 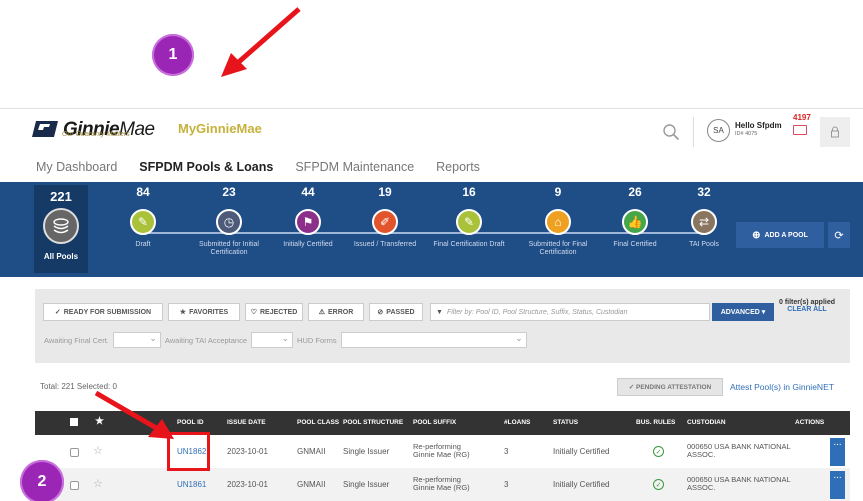 What do you see at coordinates (385, 222) in the screenshot?
I see `edit-icon: ✐` at bounding box center [385, 222].